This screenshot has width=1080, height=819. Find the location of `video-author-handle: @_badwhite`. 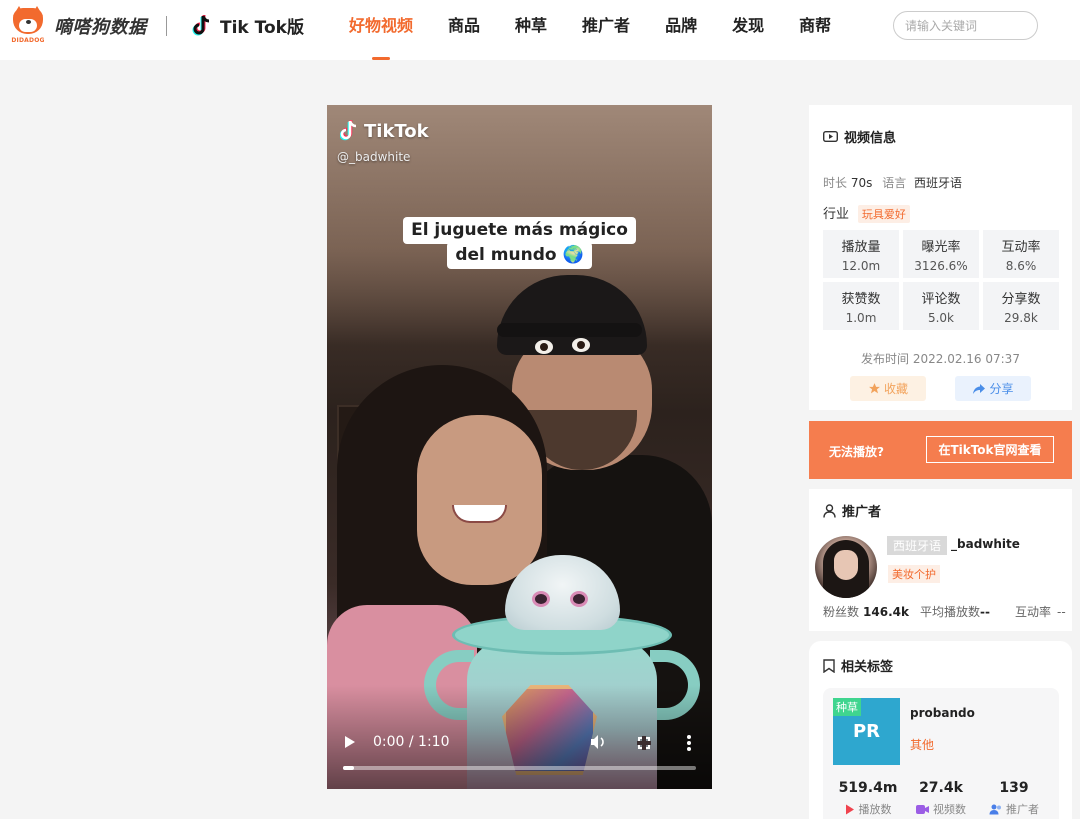

video-author-handle: @_badwhite is located at coordinates (374, 157).